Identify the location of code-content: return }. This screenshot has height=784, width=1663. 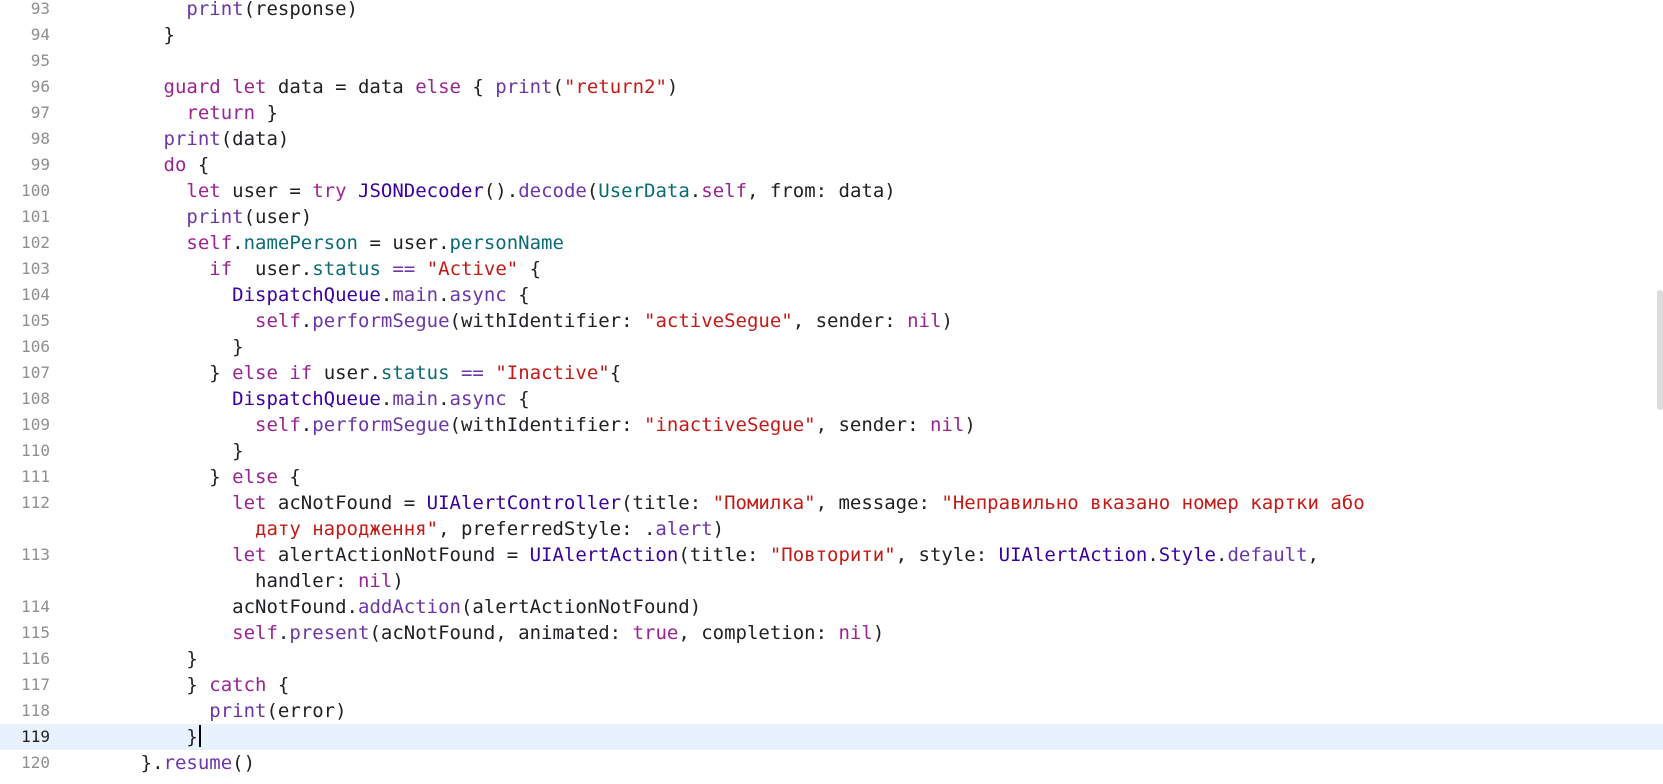
(842, 113).